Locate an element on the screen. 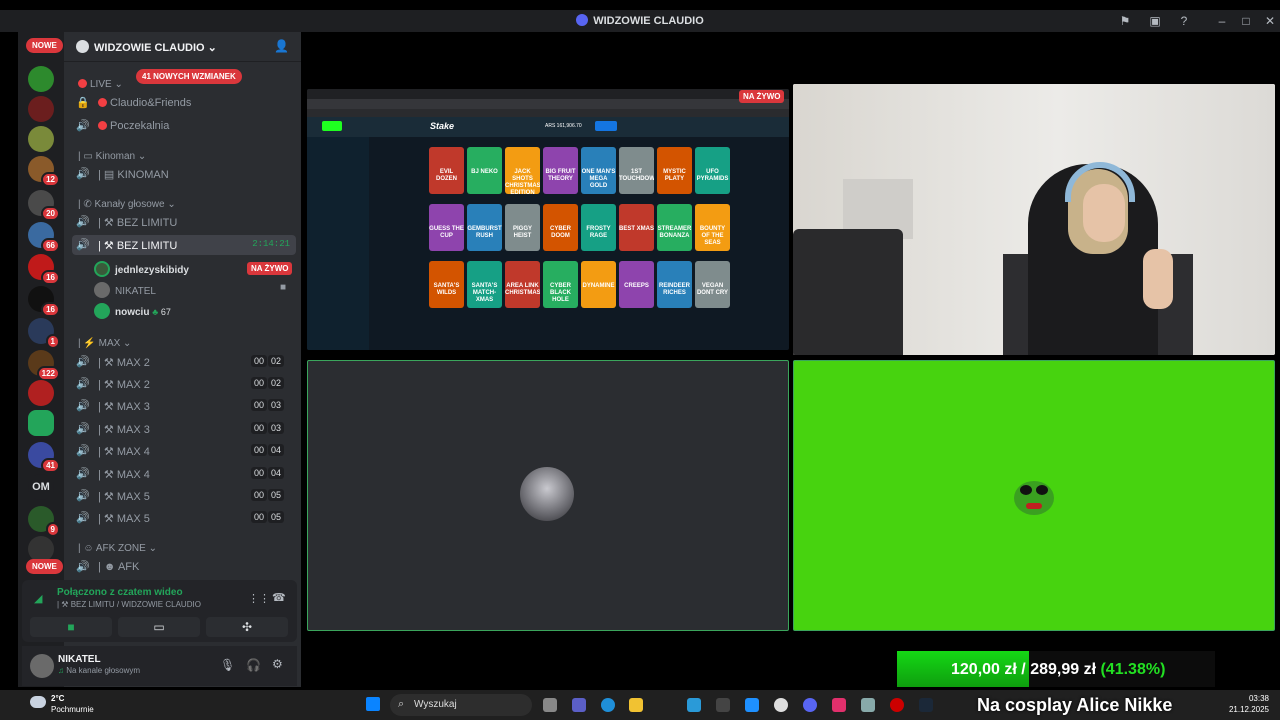  mentions-pill: 41 NOWYCH WZMIANEK is located at coordinates (189, 76).